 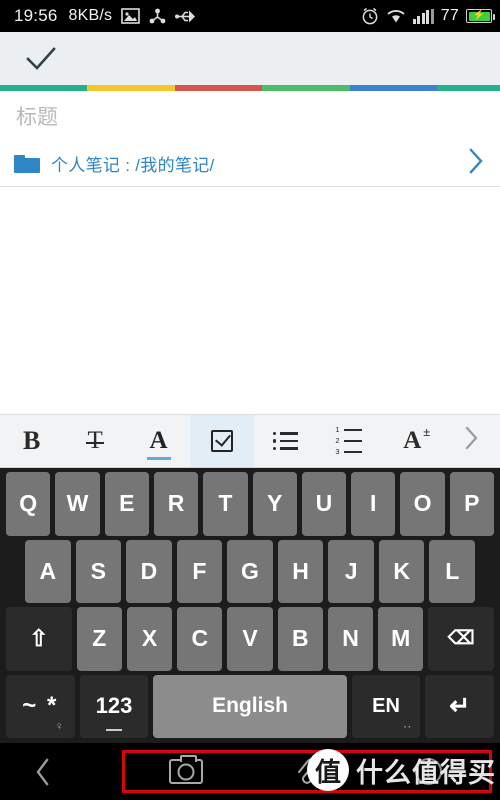 I want to click on underline-color-icon: A, so click(x=158, y=443).